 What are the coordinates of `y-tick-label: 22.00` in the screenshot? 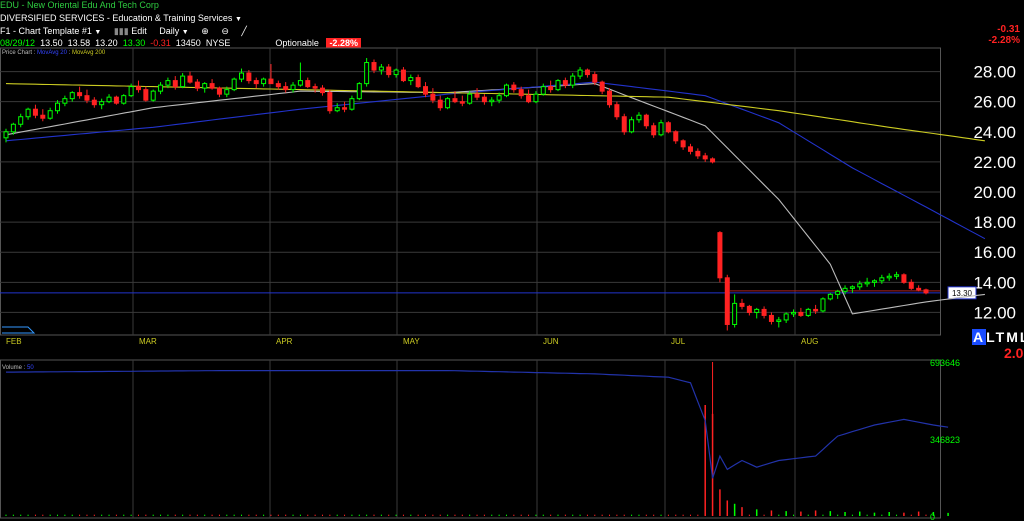 It's located at (994, 162).